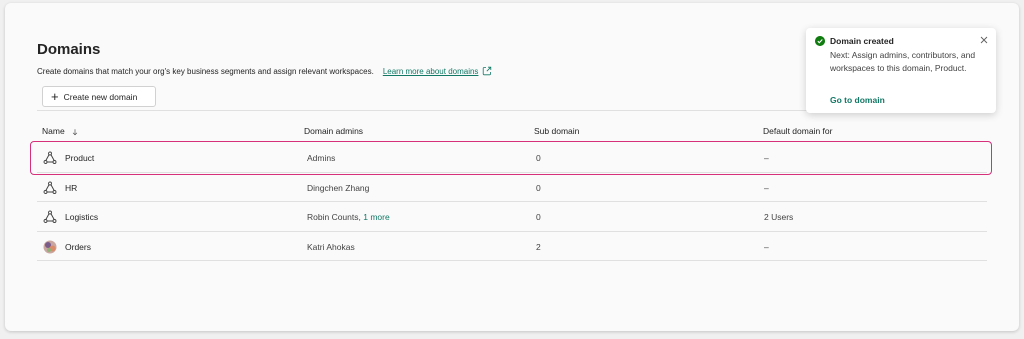  Describe the element at coordinates (512, 187) in the screenshot. I see `table-row: HR Dingchen Zhang 0 –` at that location.